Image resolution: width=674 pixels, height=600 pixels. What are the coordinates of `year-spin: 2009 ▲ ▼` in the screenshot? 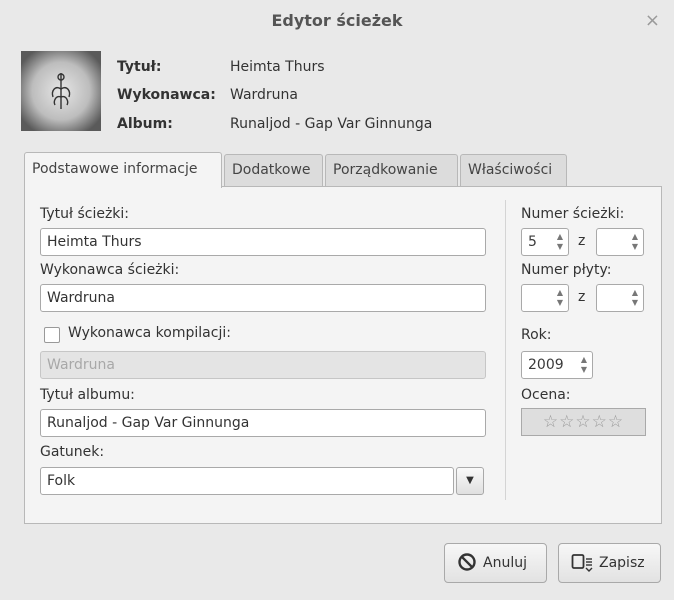 It's located at (557, 365).